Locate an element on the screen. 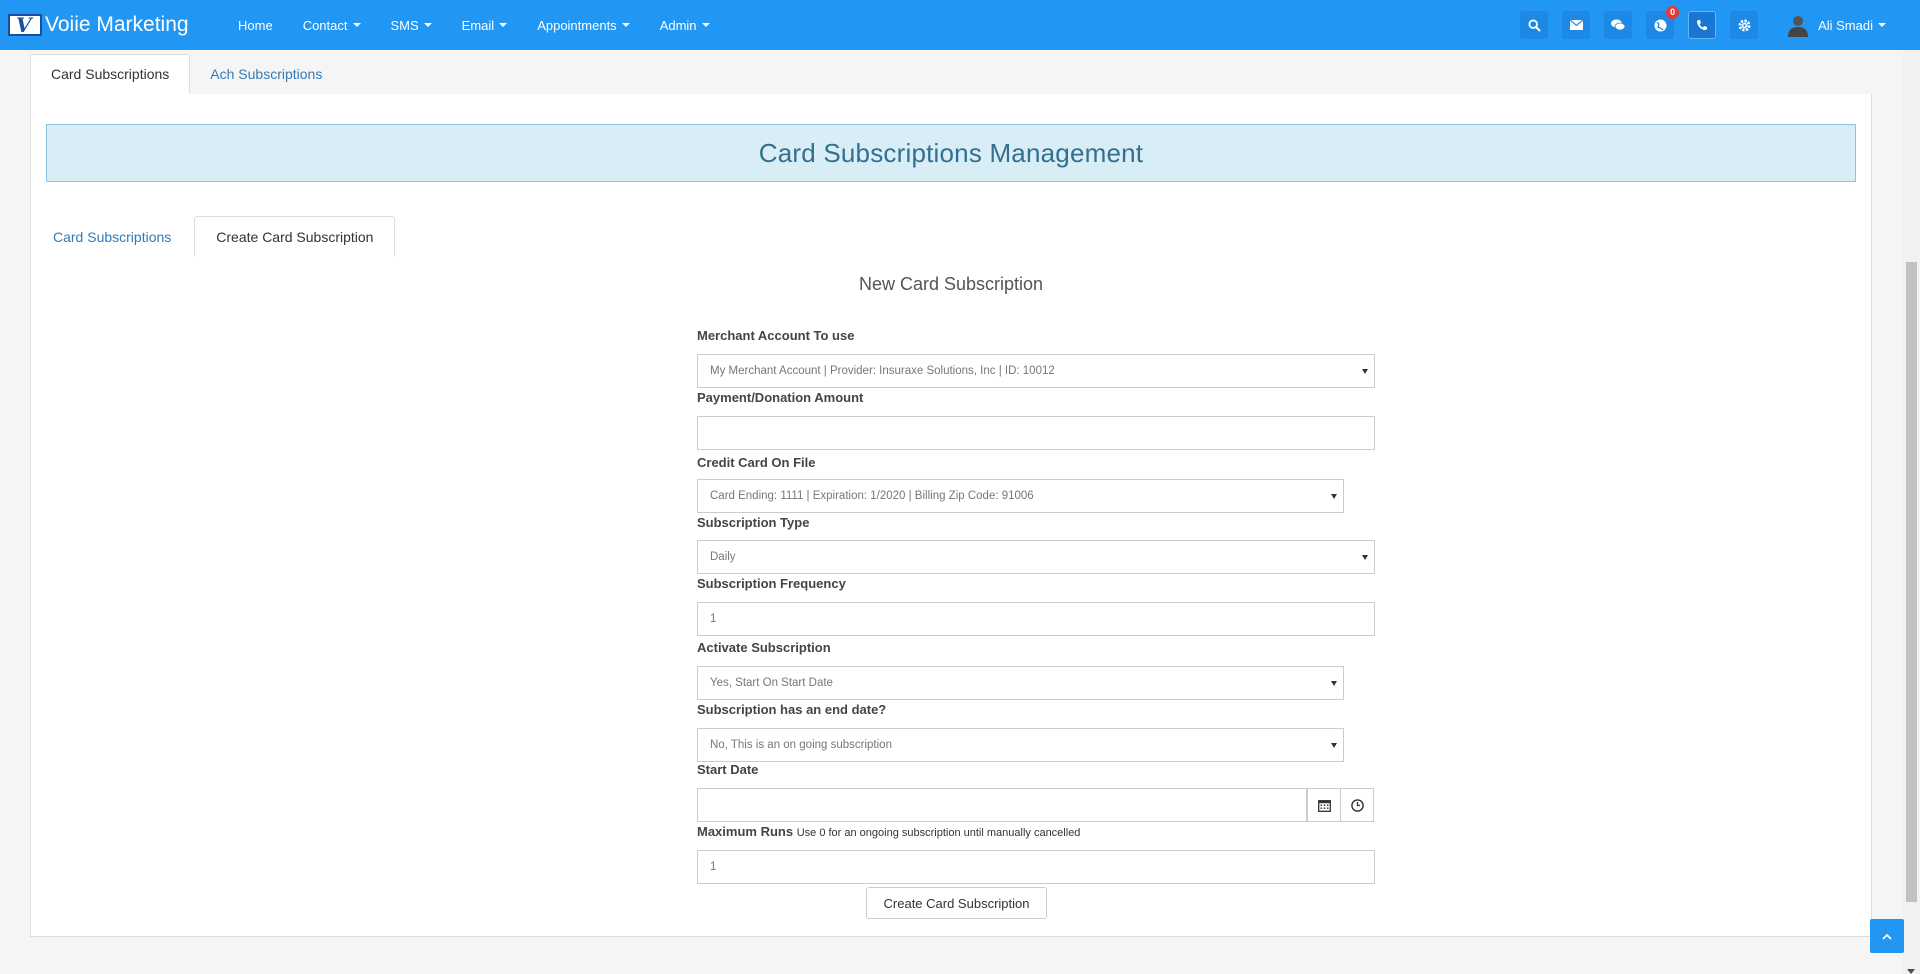 The height and width of the screenshot is (974, 1920). user-menu: Ali Smadi is located at coordinates (1836, 25).